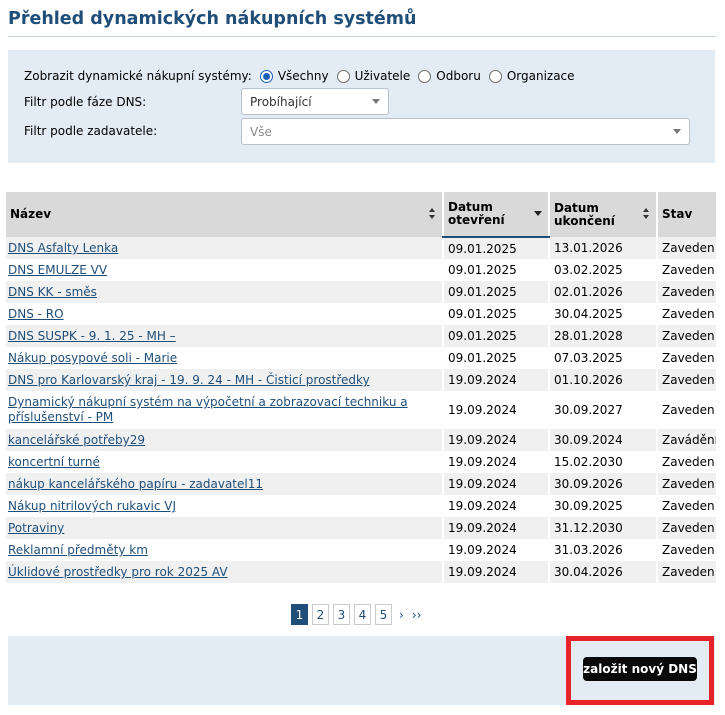 The image size is (725, 715). What do you see at coordinates (78, 550) in the screenshot?
I see `dns-name-link: Reklamní předměty km` at bounding box center [78, 550].